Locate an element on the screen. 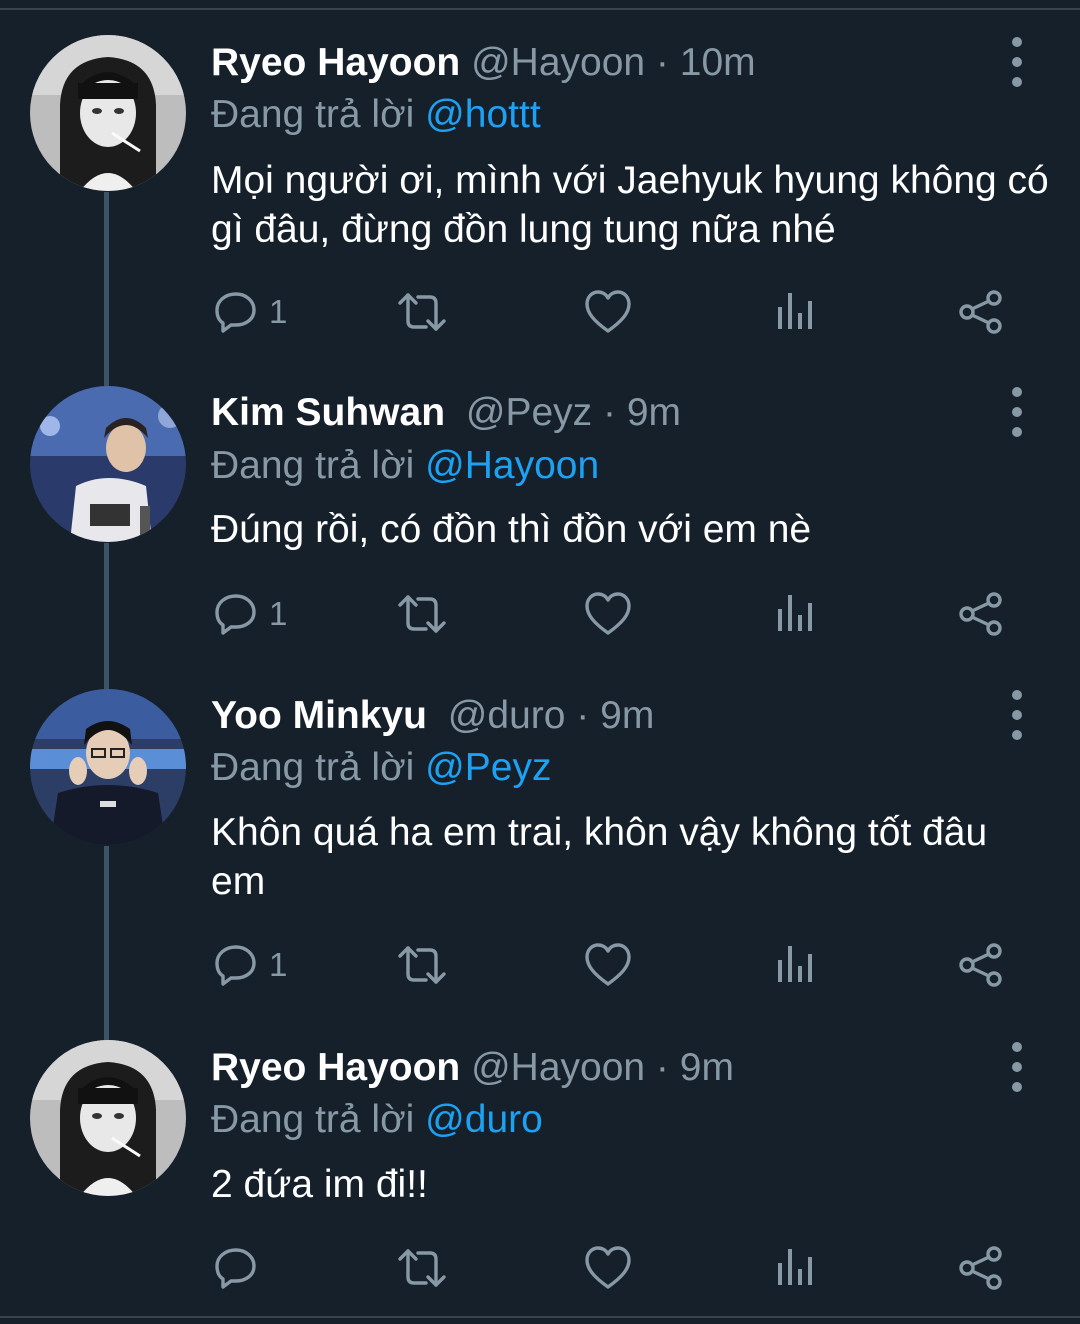  tweet-header: Ryeo Hayoon @Hayoon · 9m is located at coordinates (472, 1068).